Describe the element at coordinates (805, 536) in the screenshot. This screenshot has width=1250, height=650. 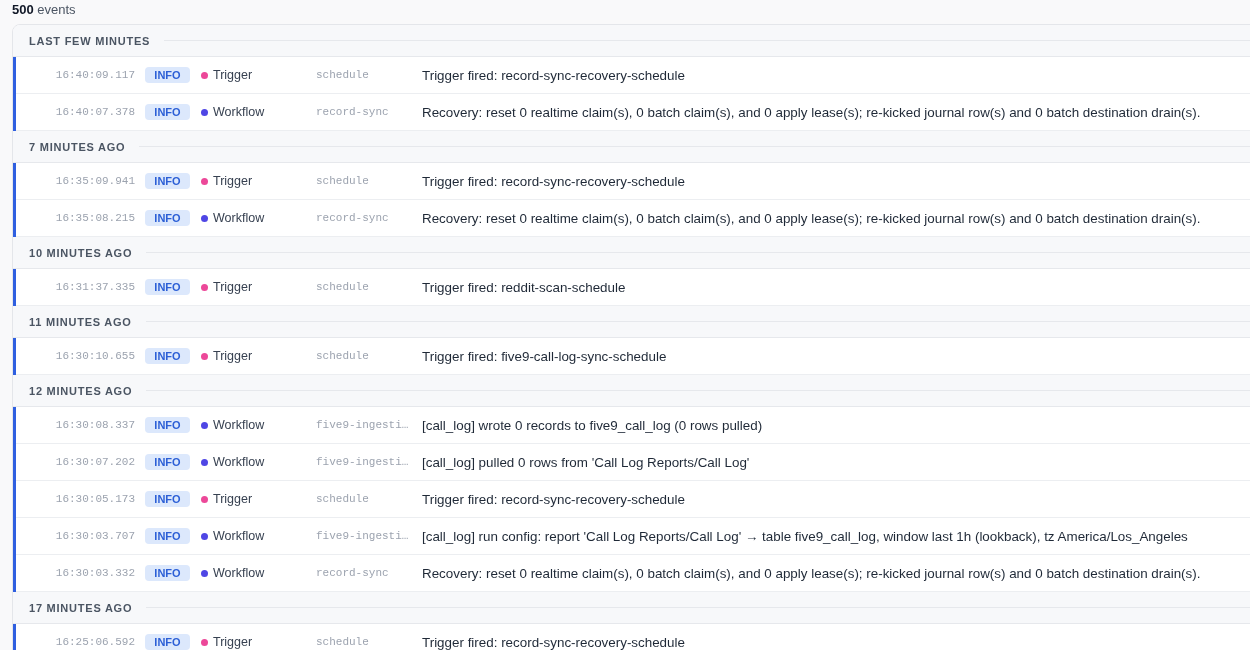
I see `event-message: [call_log] run config: report 'Call Log Reports/Call Log' → table five9_call_log, window last 1h (lookback), tz America/Los_Angeles` at that location.